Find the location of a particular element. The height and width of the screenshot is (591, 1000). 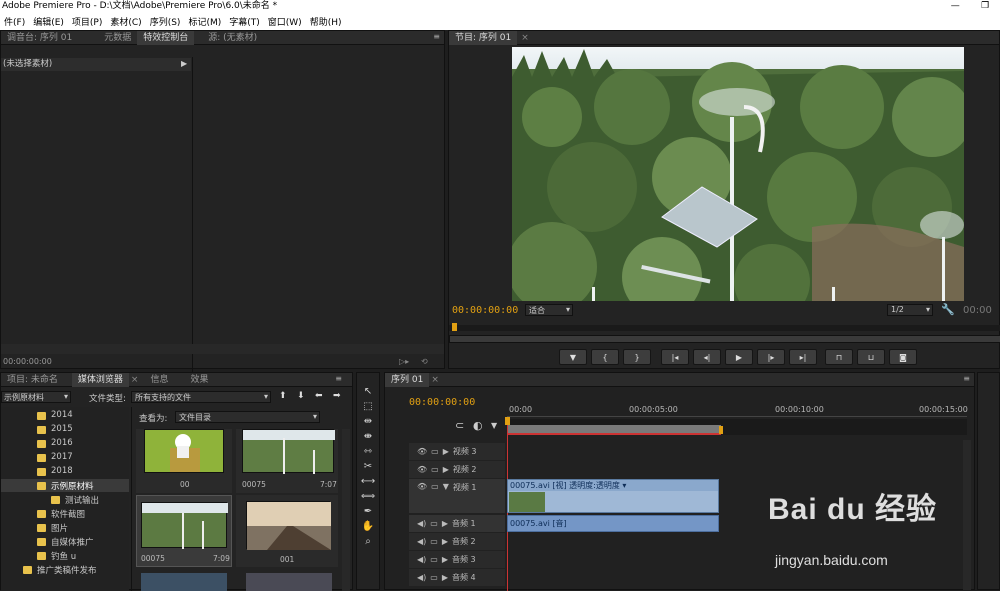

program-time-ruler is located at coordinates (724, 328).